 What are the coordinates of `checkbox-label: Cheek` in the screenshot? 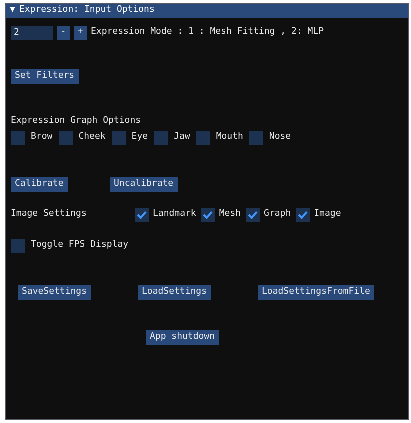 It's located at (92, 137).